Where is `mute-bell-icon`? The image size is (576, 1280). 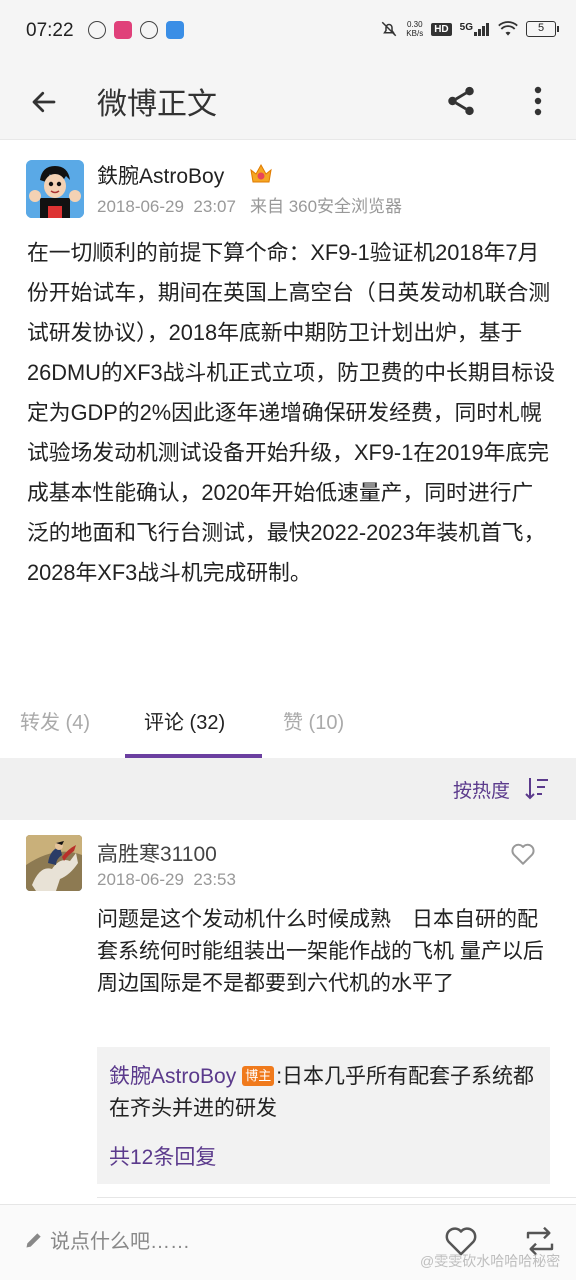 mute-bell-icon is located at coordinates (389, 29).